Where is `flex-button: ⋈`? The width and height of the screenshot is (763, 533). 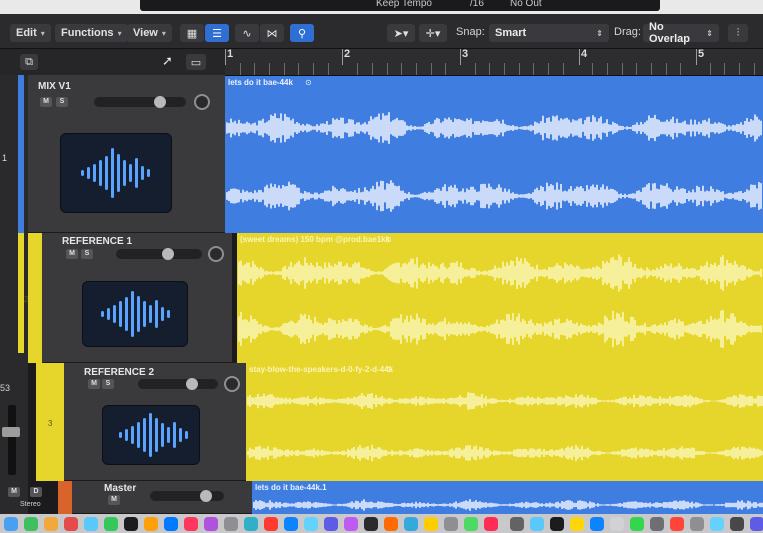 flex-button: ⋈ is located at coordinates (272, 33).